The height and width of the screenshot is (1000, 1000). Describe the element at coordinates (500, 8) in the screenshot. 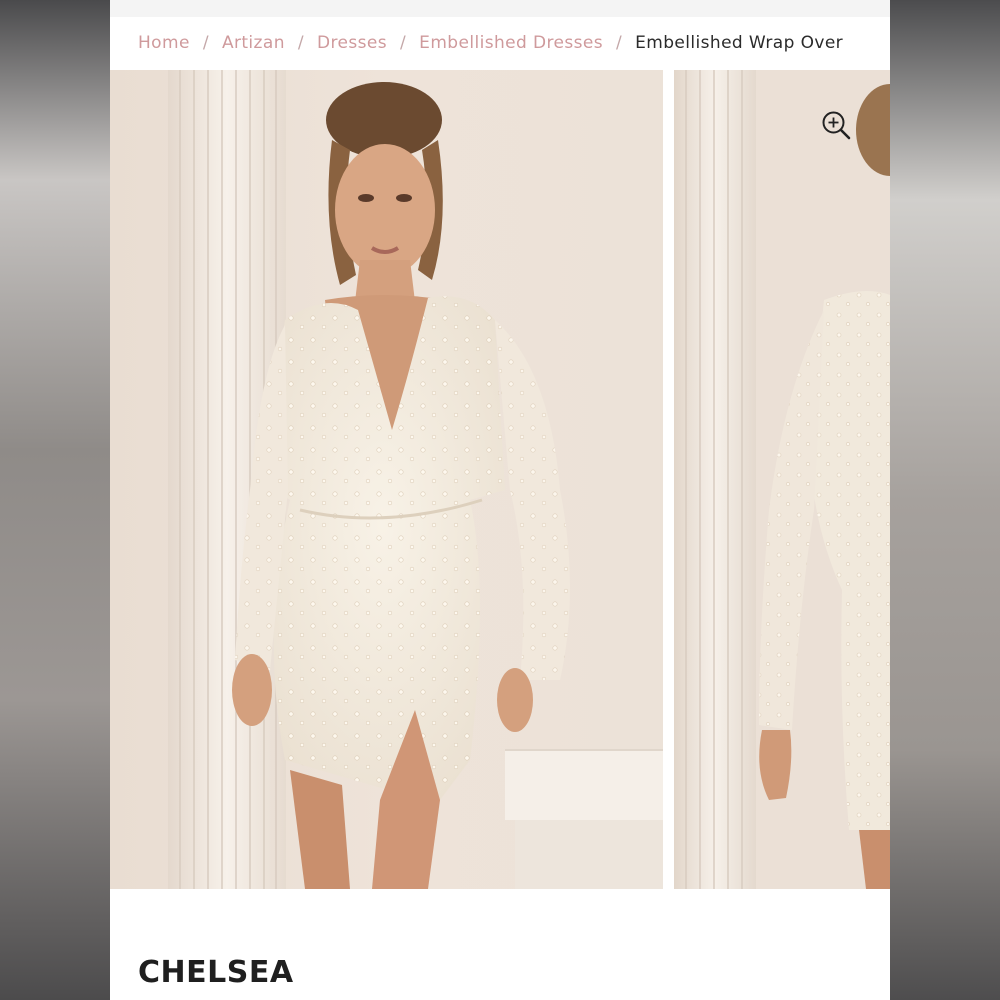

I see `top-bar` at that location.